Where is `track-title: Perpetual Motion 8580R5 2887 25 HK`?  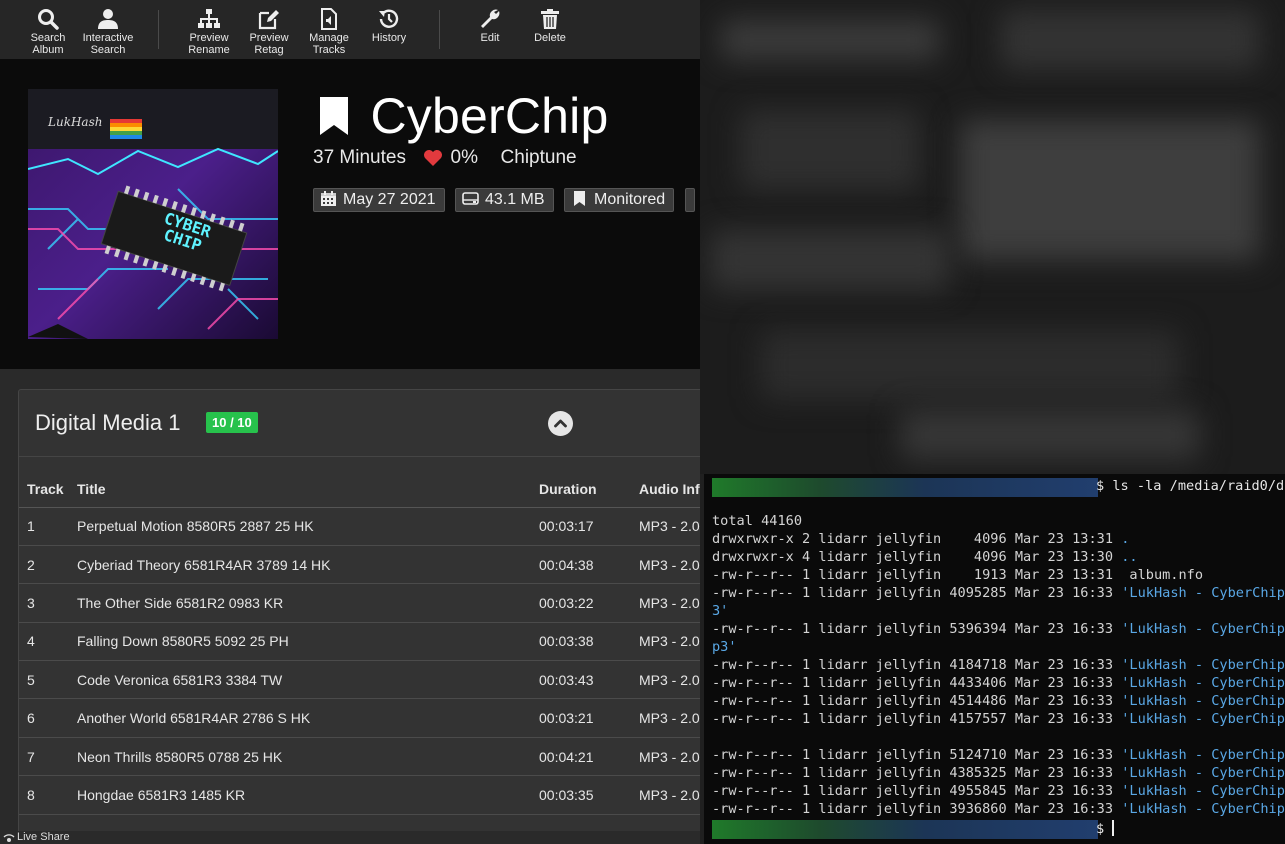
track-title: Perpetual Motion 8580R5 2887 25 HK is located at coordinates (308, 526).